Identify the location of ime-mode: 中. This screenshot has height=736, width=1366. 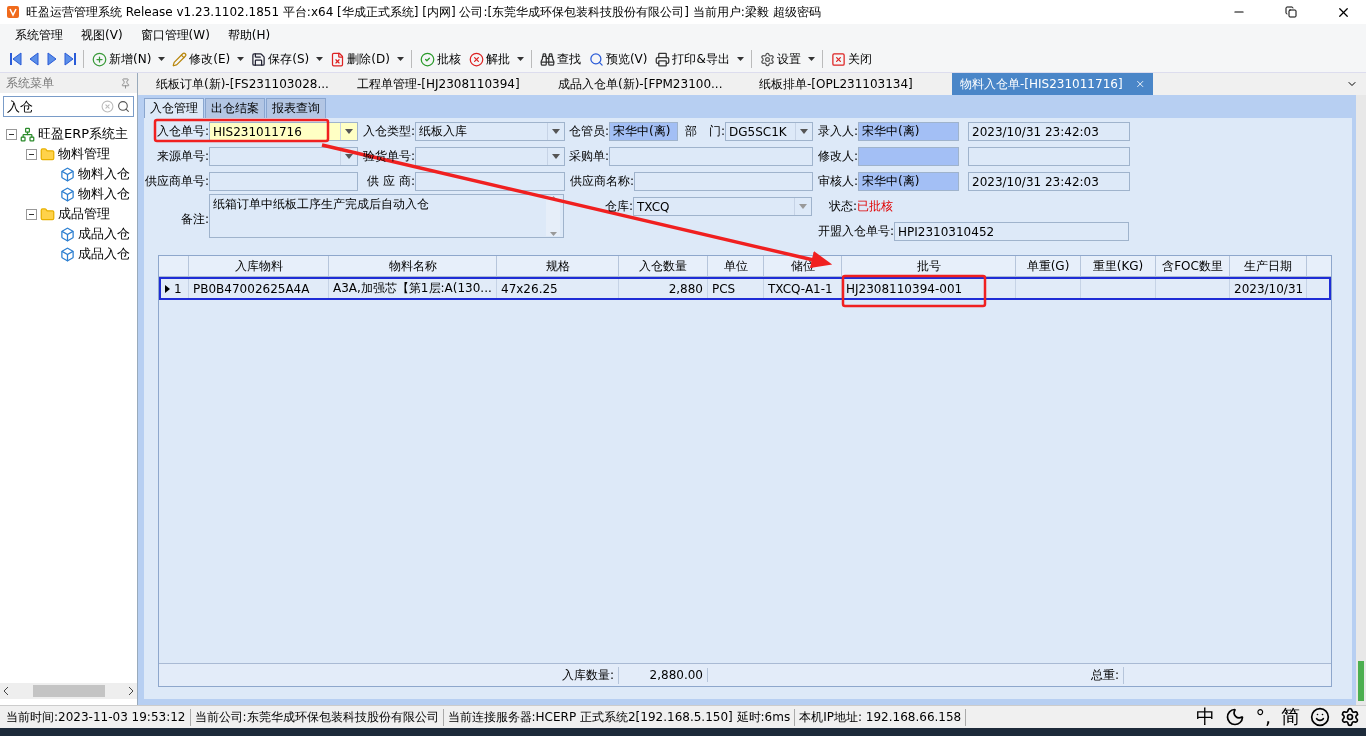
(1206, 717).